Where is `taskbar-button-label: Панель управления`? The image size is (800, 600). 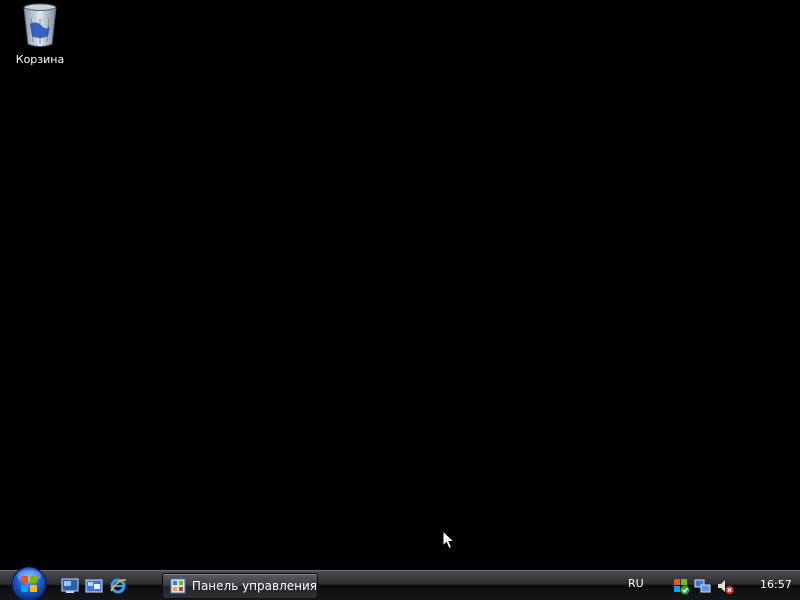 taskbar-button-label: Панель управления is located at coordinates (254, 586).